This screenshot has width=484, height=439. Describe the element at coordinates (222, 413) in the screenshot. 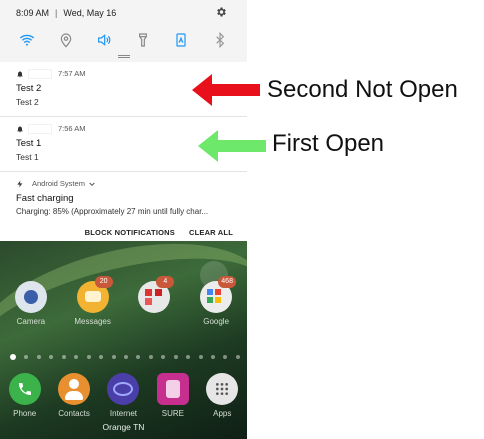

I see `app-label: Apps` at that location.